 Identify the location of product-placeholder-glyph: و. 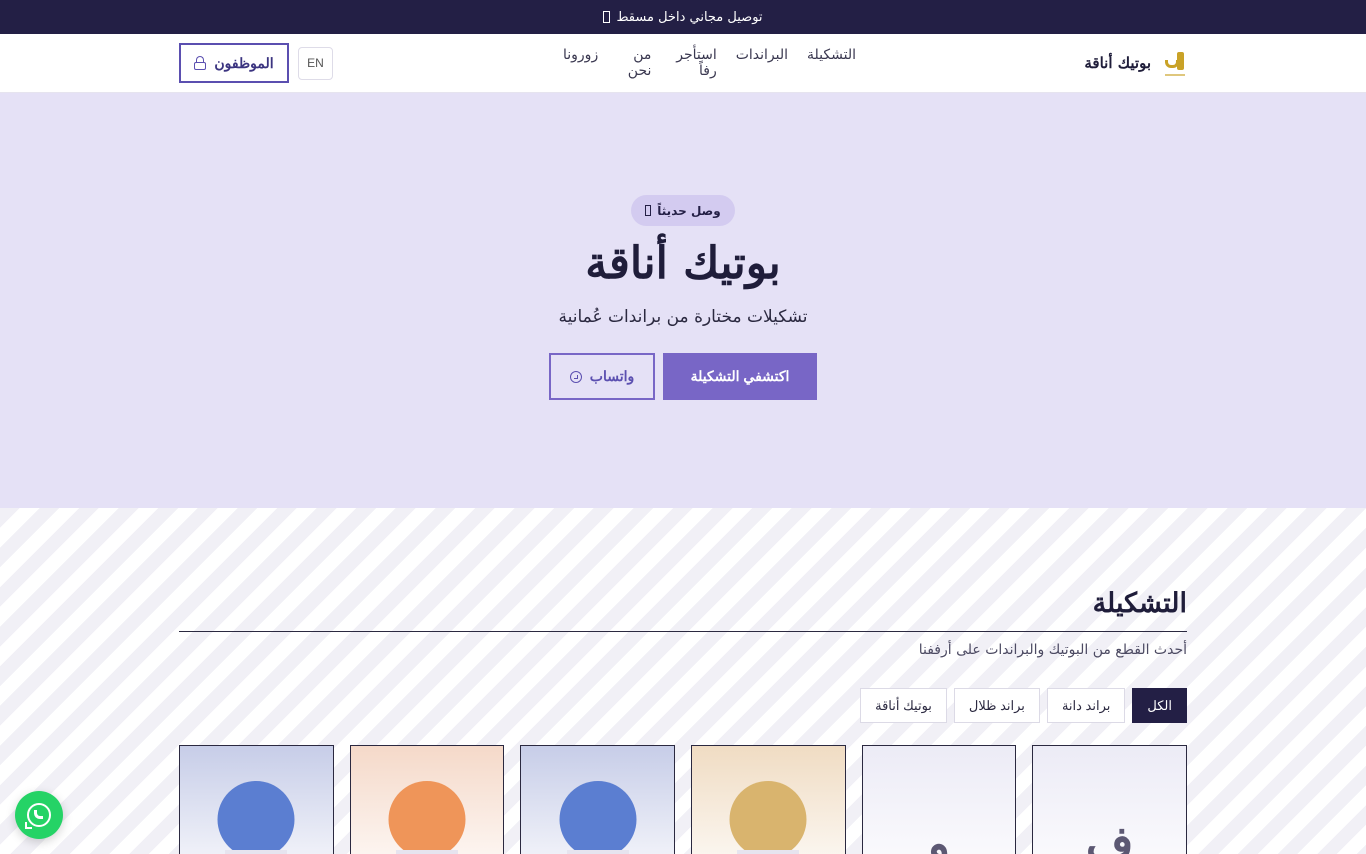
(939, 835).